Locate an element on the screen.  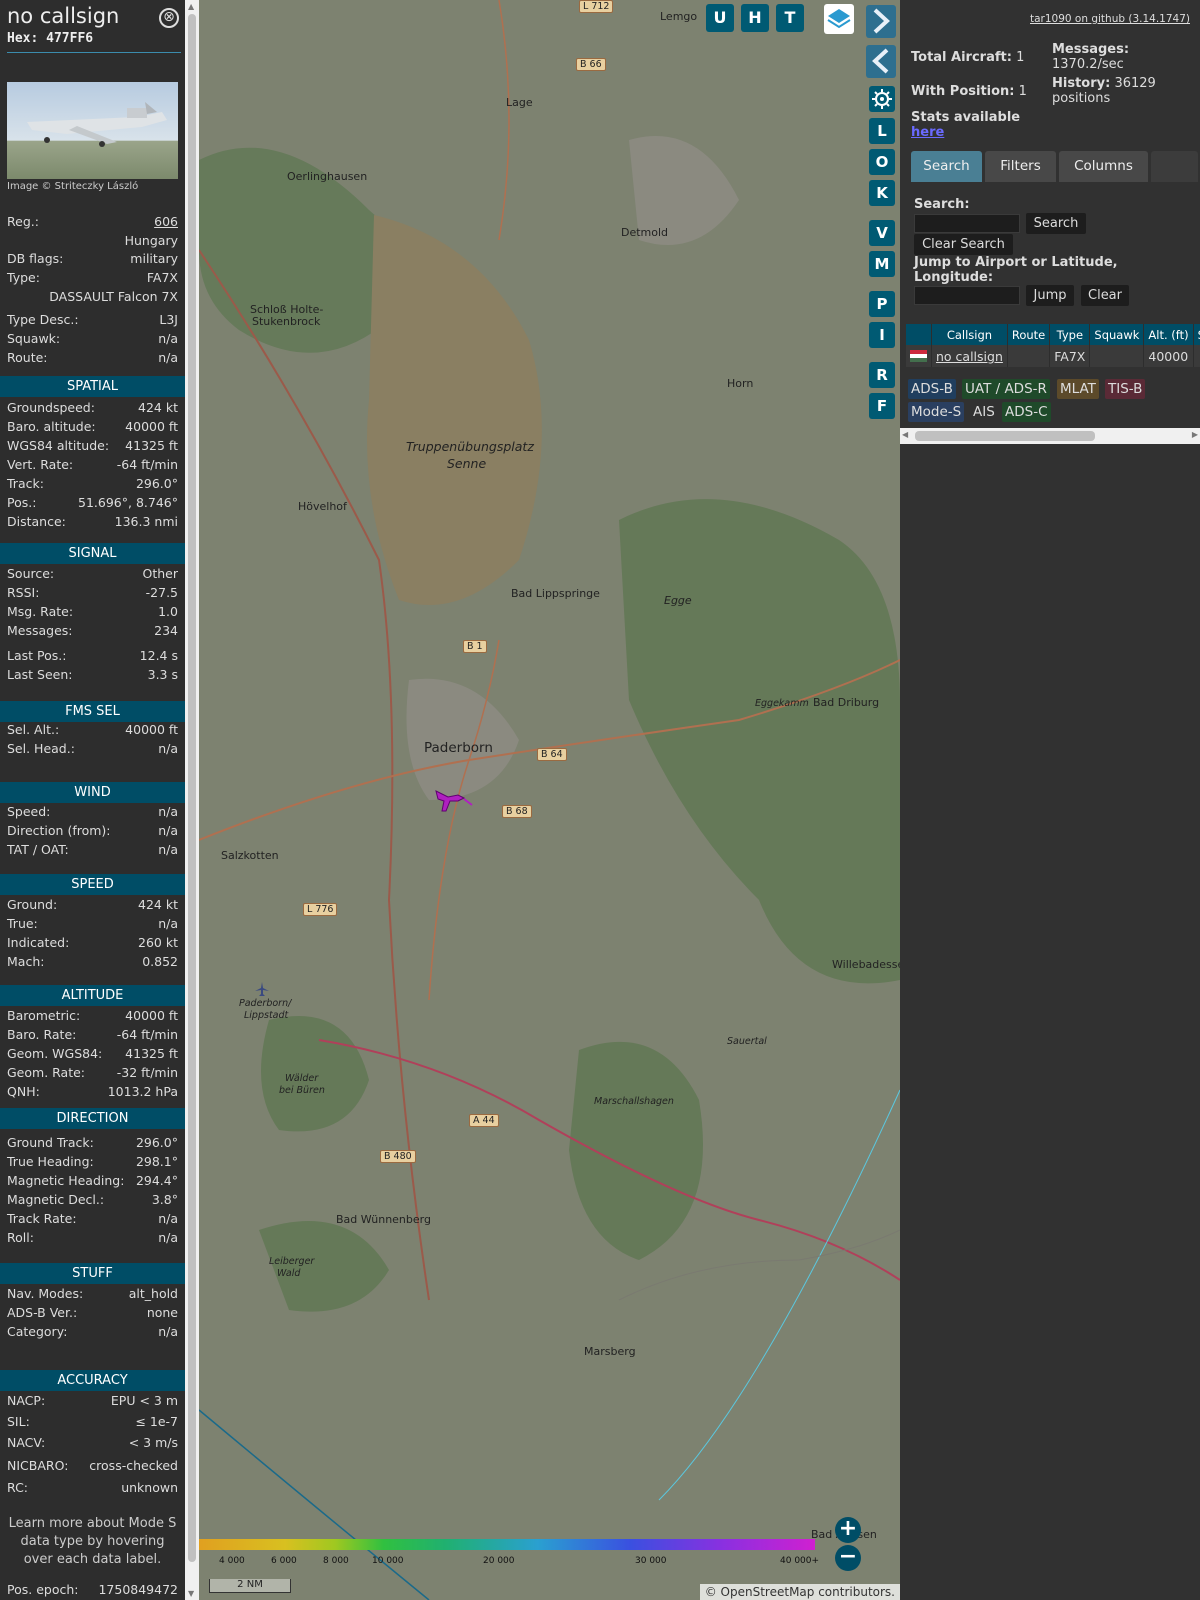
scroll-down-icon: ▼ is located at coordinates (191, 1593).